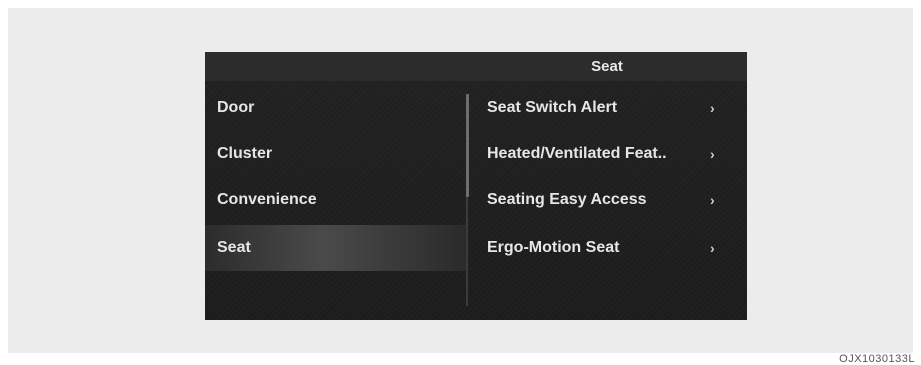 The width and height of the screenshot is (921, 365). Describe the element at coordinates (476, 66) in the screenshot. I see `header-bar: Seat` at that location.